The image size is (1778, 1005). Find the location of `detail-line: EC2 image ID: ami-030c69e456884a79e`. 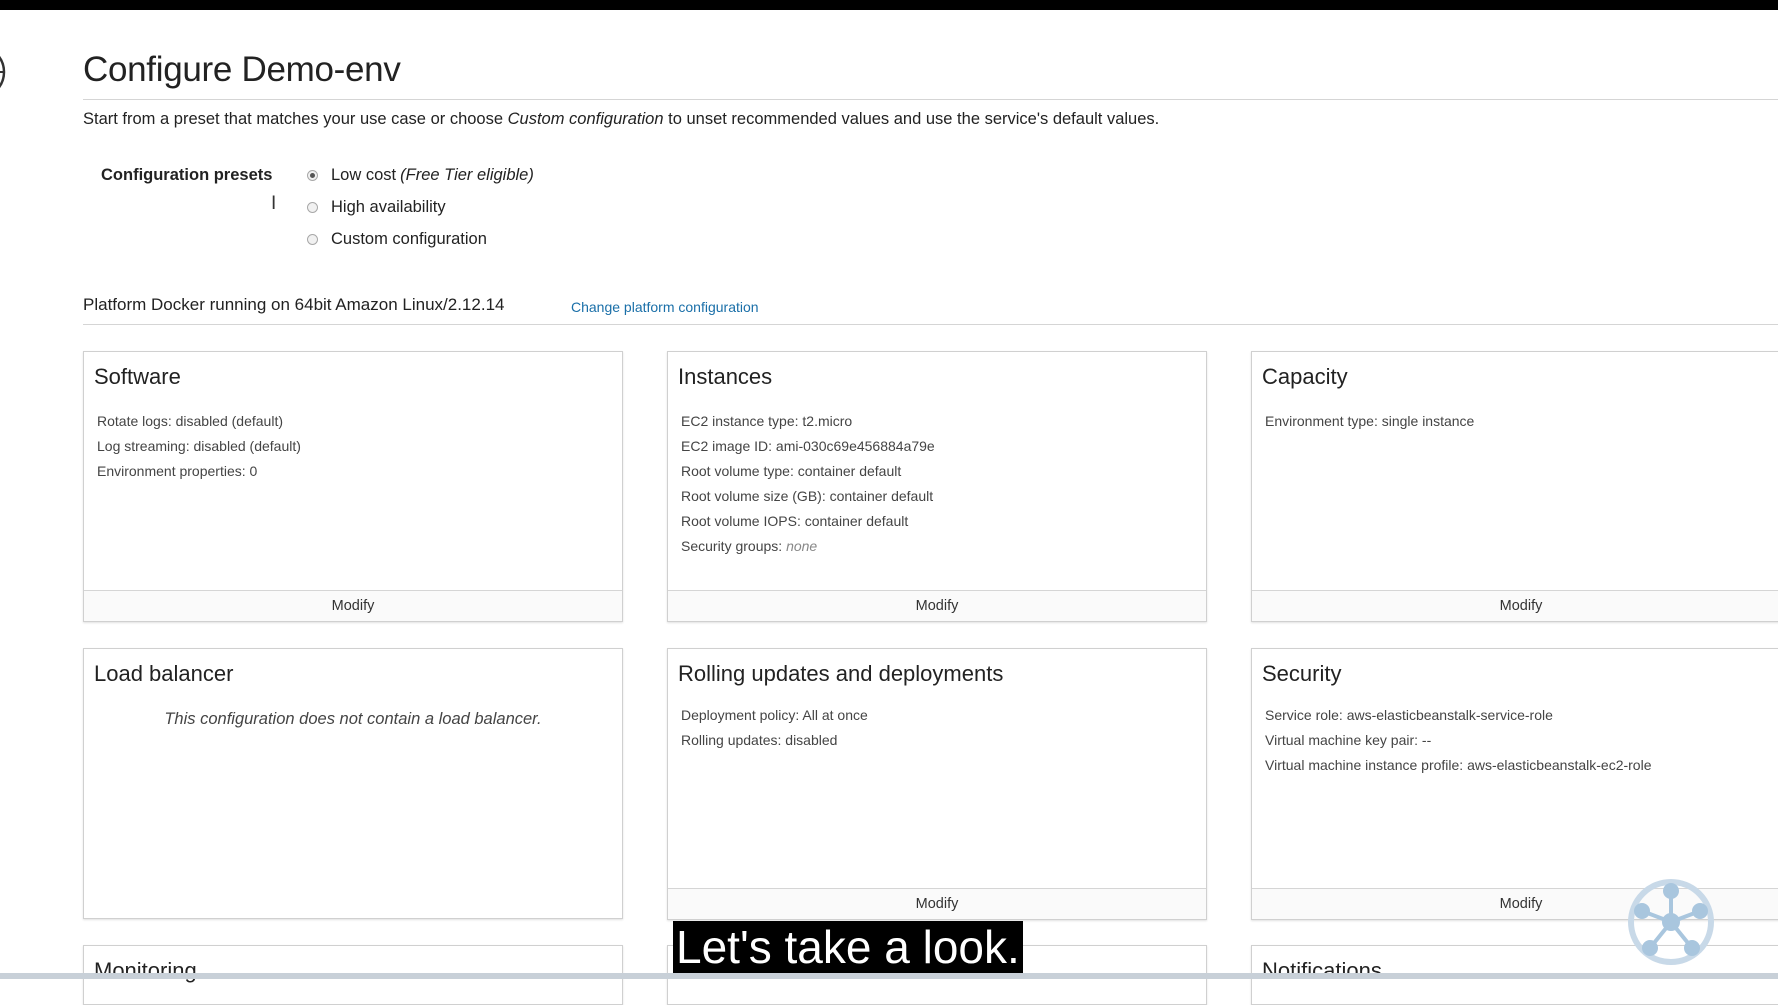

detail-line: EC2 image ID: ami-030c69e456884a79e is located at coordinates (808, 446).